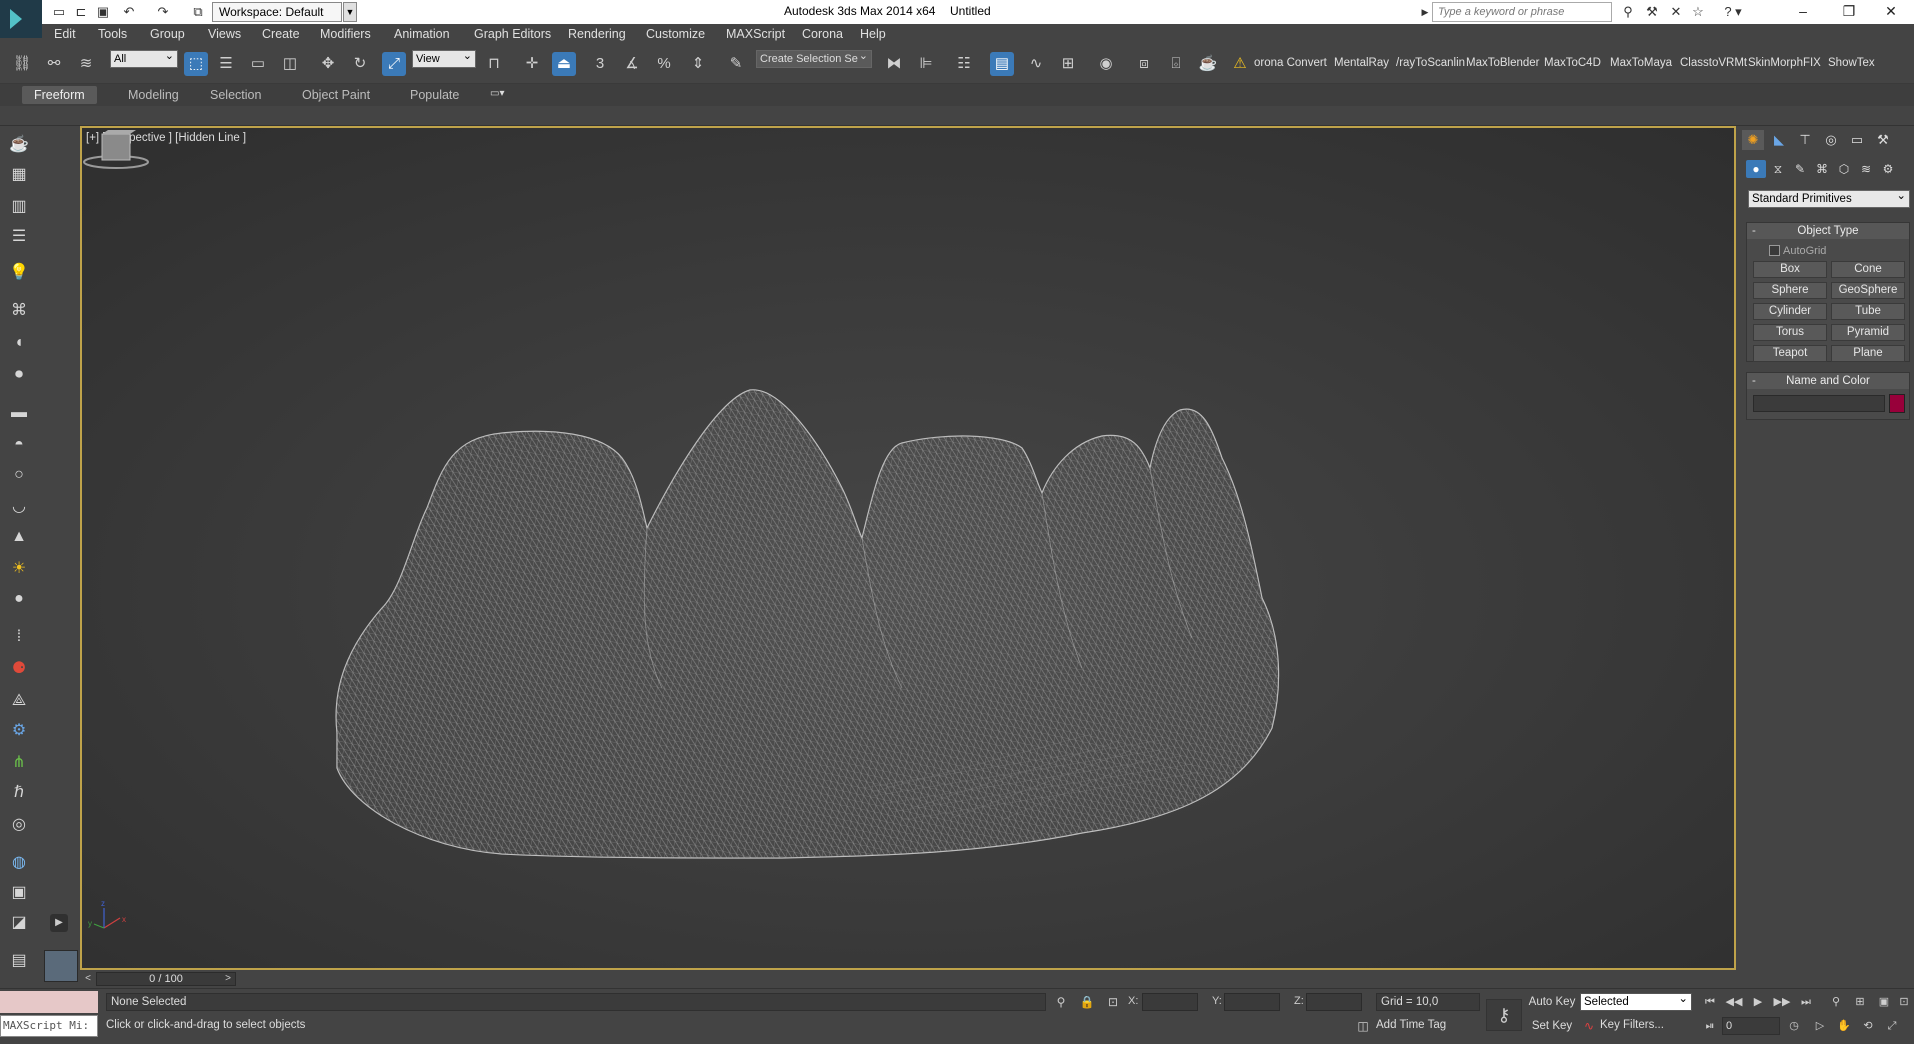 The width and height of the screenshot is (1914, 1044). Describe the element at coordinates (1361, 63) in the screenshot. I see `plugin-mentalray: MentalRay` at that location.